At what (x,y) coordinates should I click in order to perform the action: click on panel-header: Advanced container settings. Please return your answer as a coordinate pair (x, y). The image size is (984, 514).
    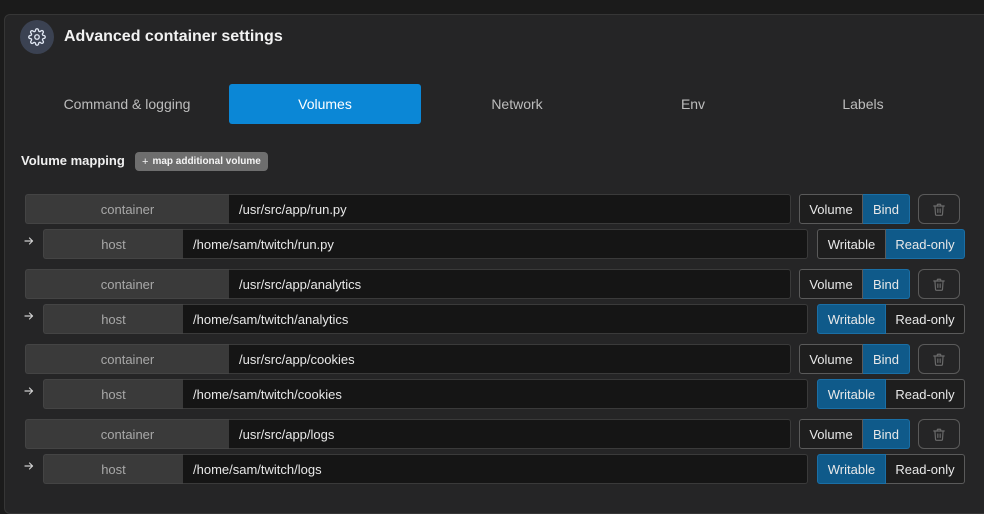
    Looking at the image, I should click on (151, 37).